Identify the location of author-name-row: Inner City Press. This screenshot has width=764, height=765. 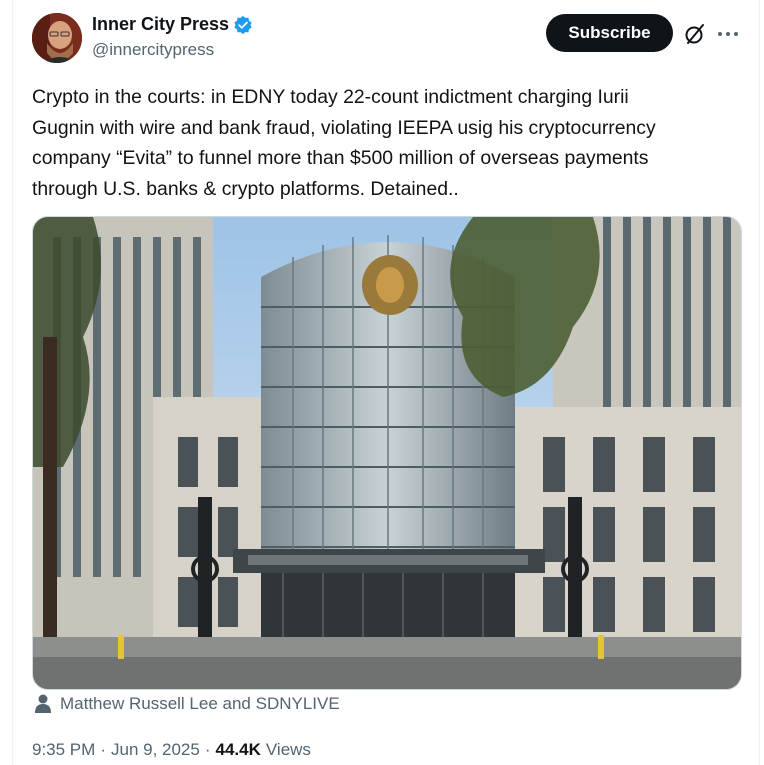
(172, 24).